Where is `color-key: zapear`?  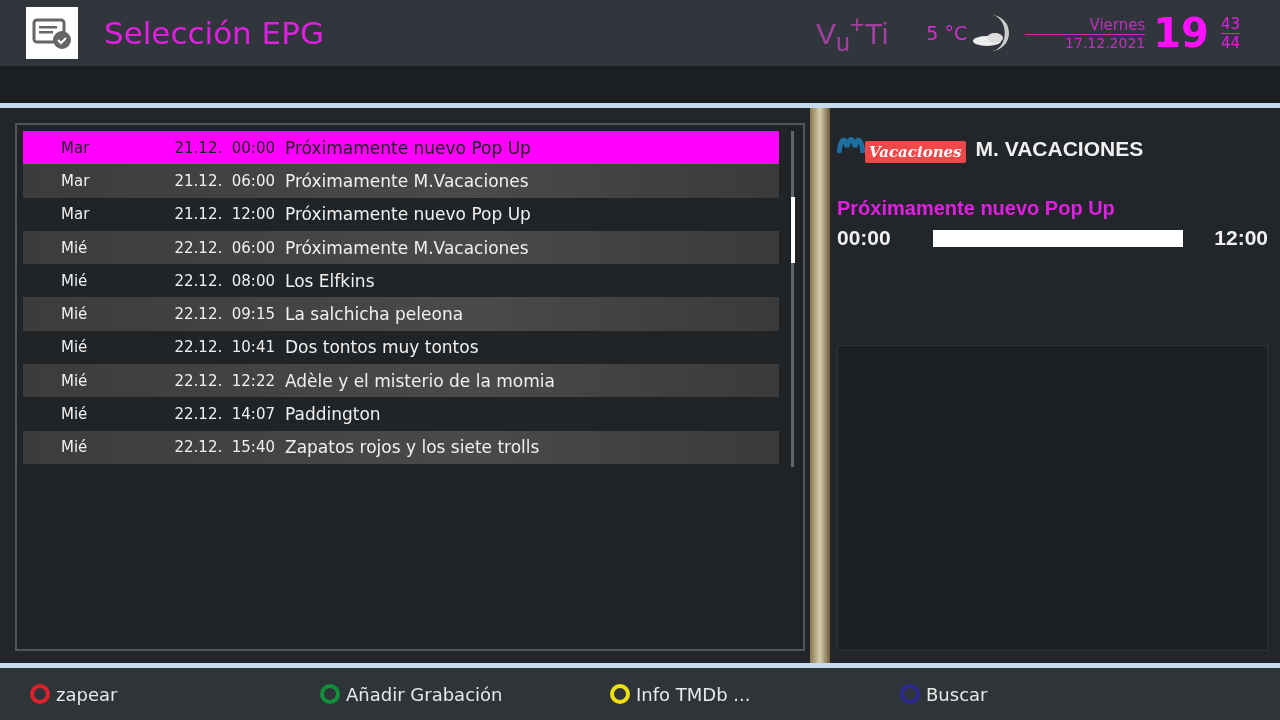
color-key: zapear is located at coordinates (175, 694).